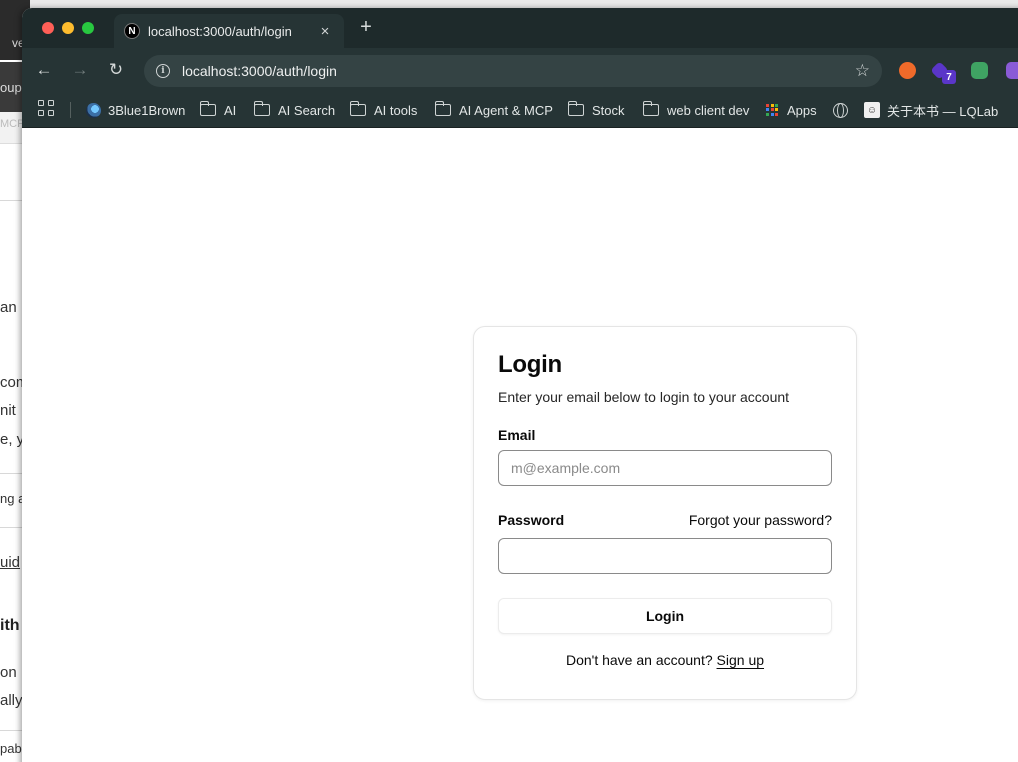  I want to click on email-field, so click(665, 468).